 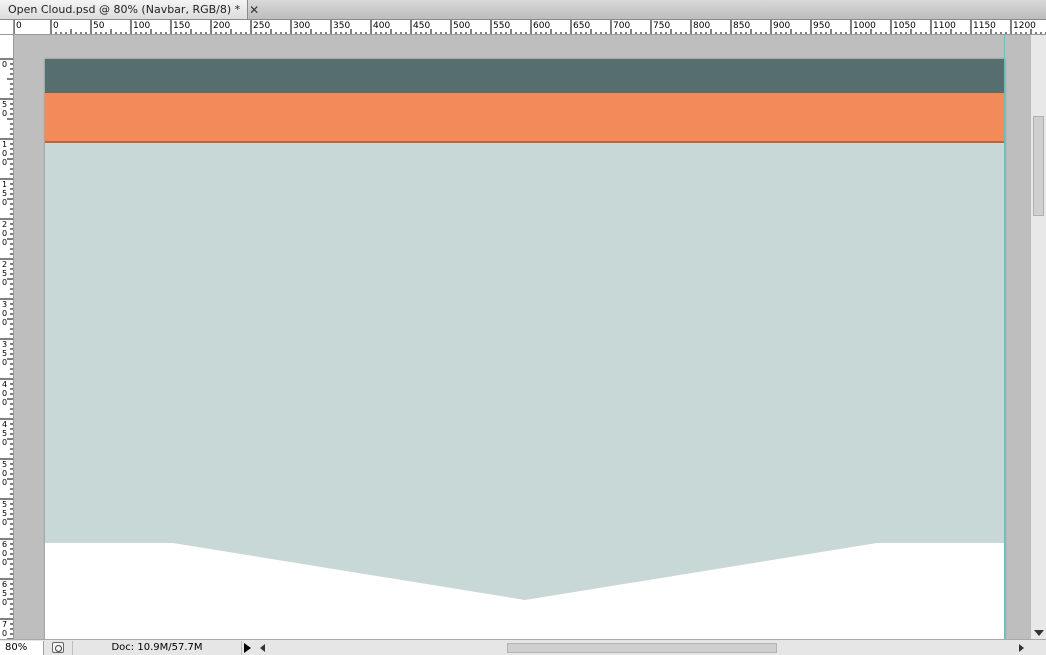 I want to click on zoom-level-field: 80%, so click(x=22, y=648).